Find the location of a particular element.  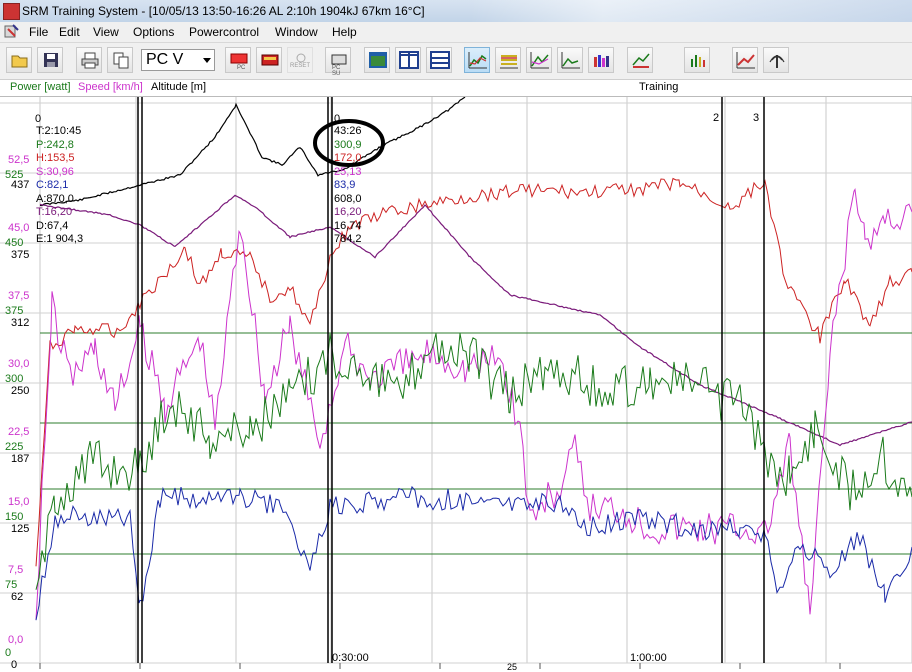

save-button is located at coordinates (50, 60).